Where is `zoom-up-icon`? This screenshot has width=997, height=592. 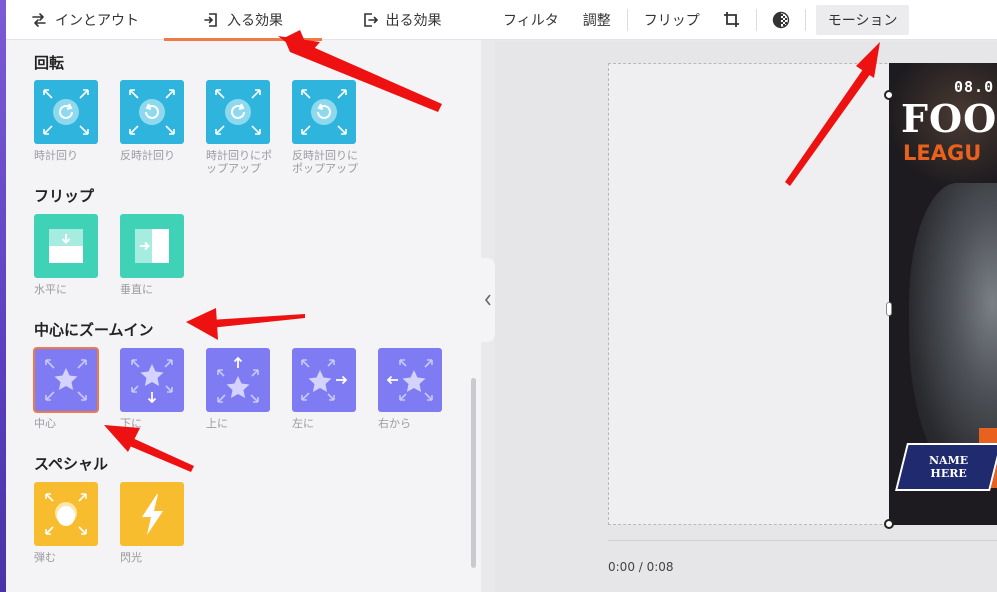
zoom-up-icon is located at coordinates (238, 379).